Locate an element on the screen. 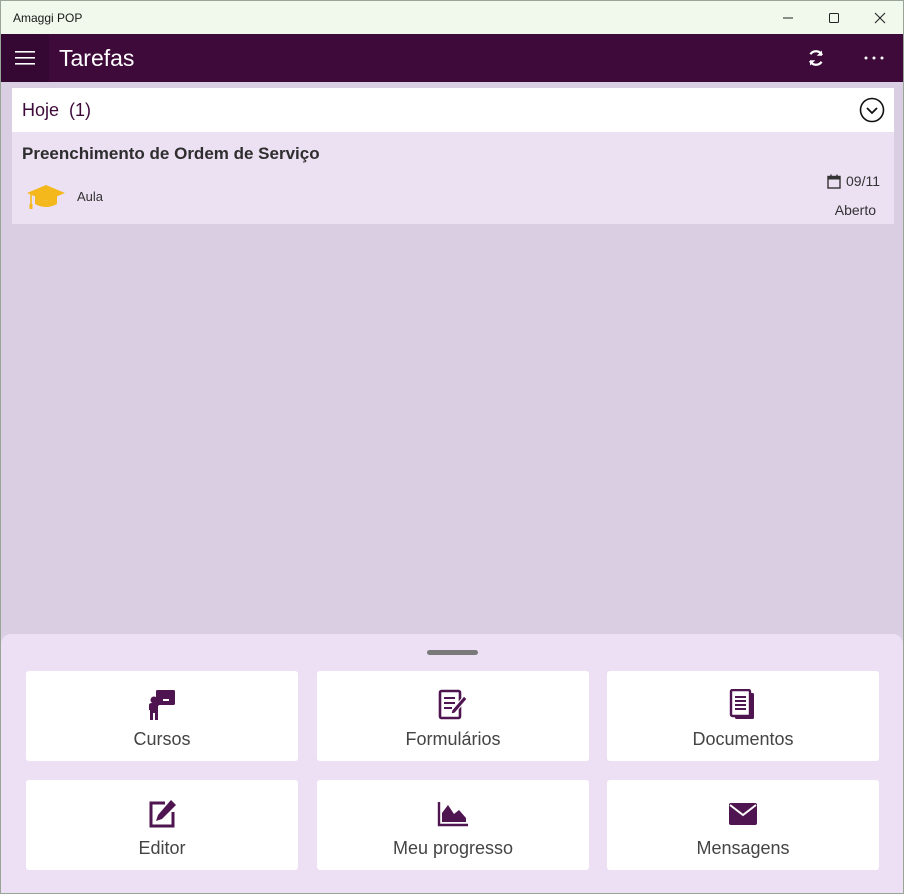 The width and height of the screenshot is (904, 894). documents-icon is located at coordinates (741, 704).